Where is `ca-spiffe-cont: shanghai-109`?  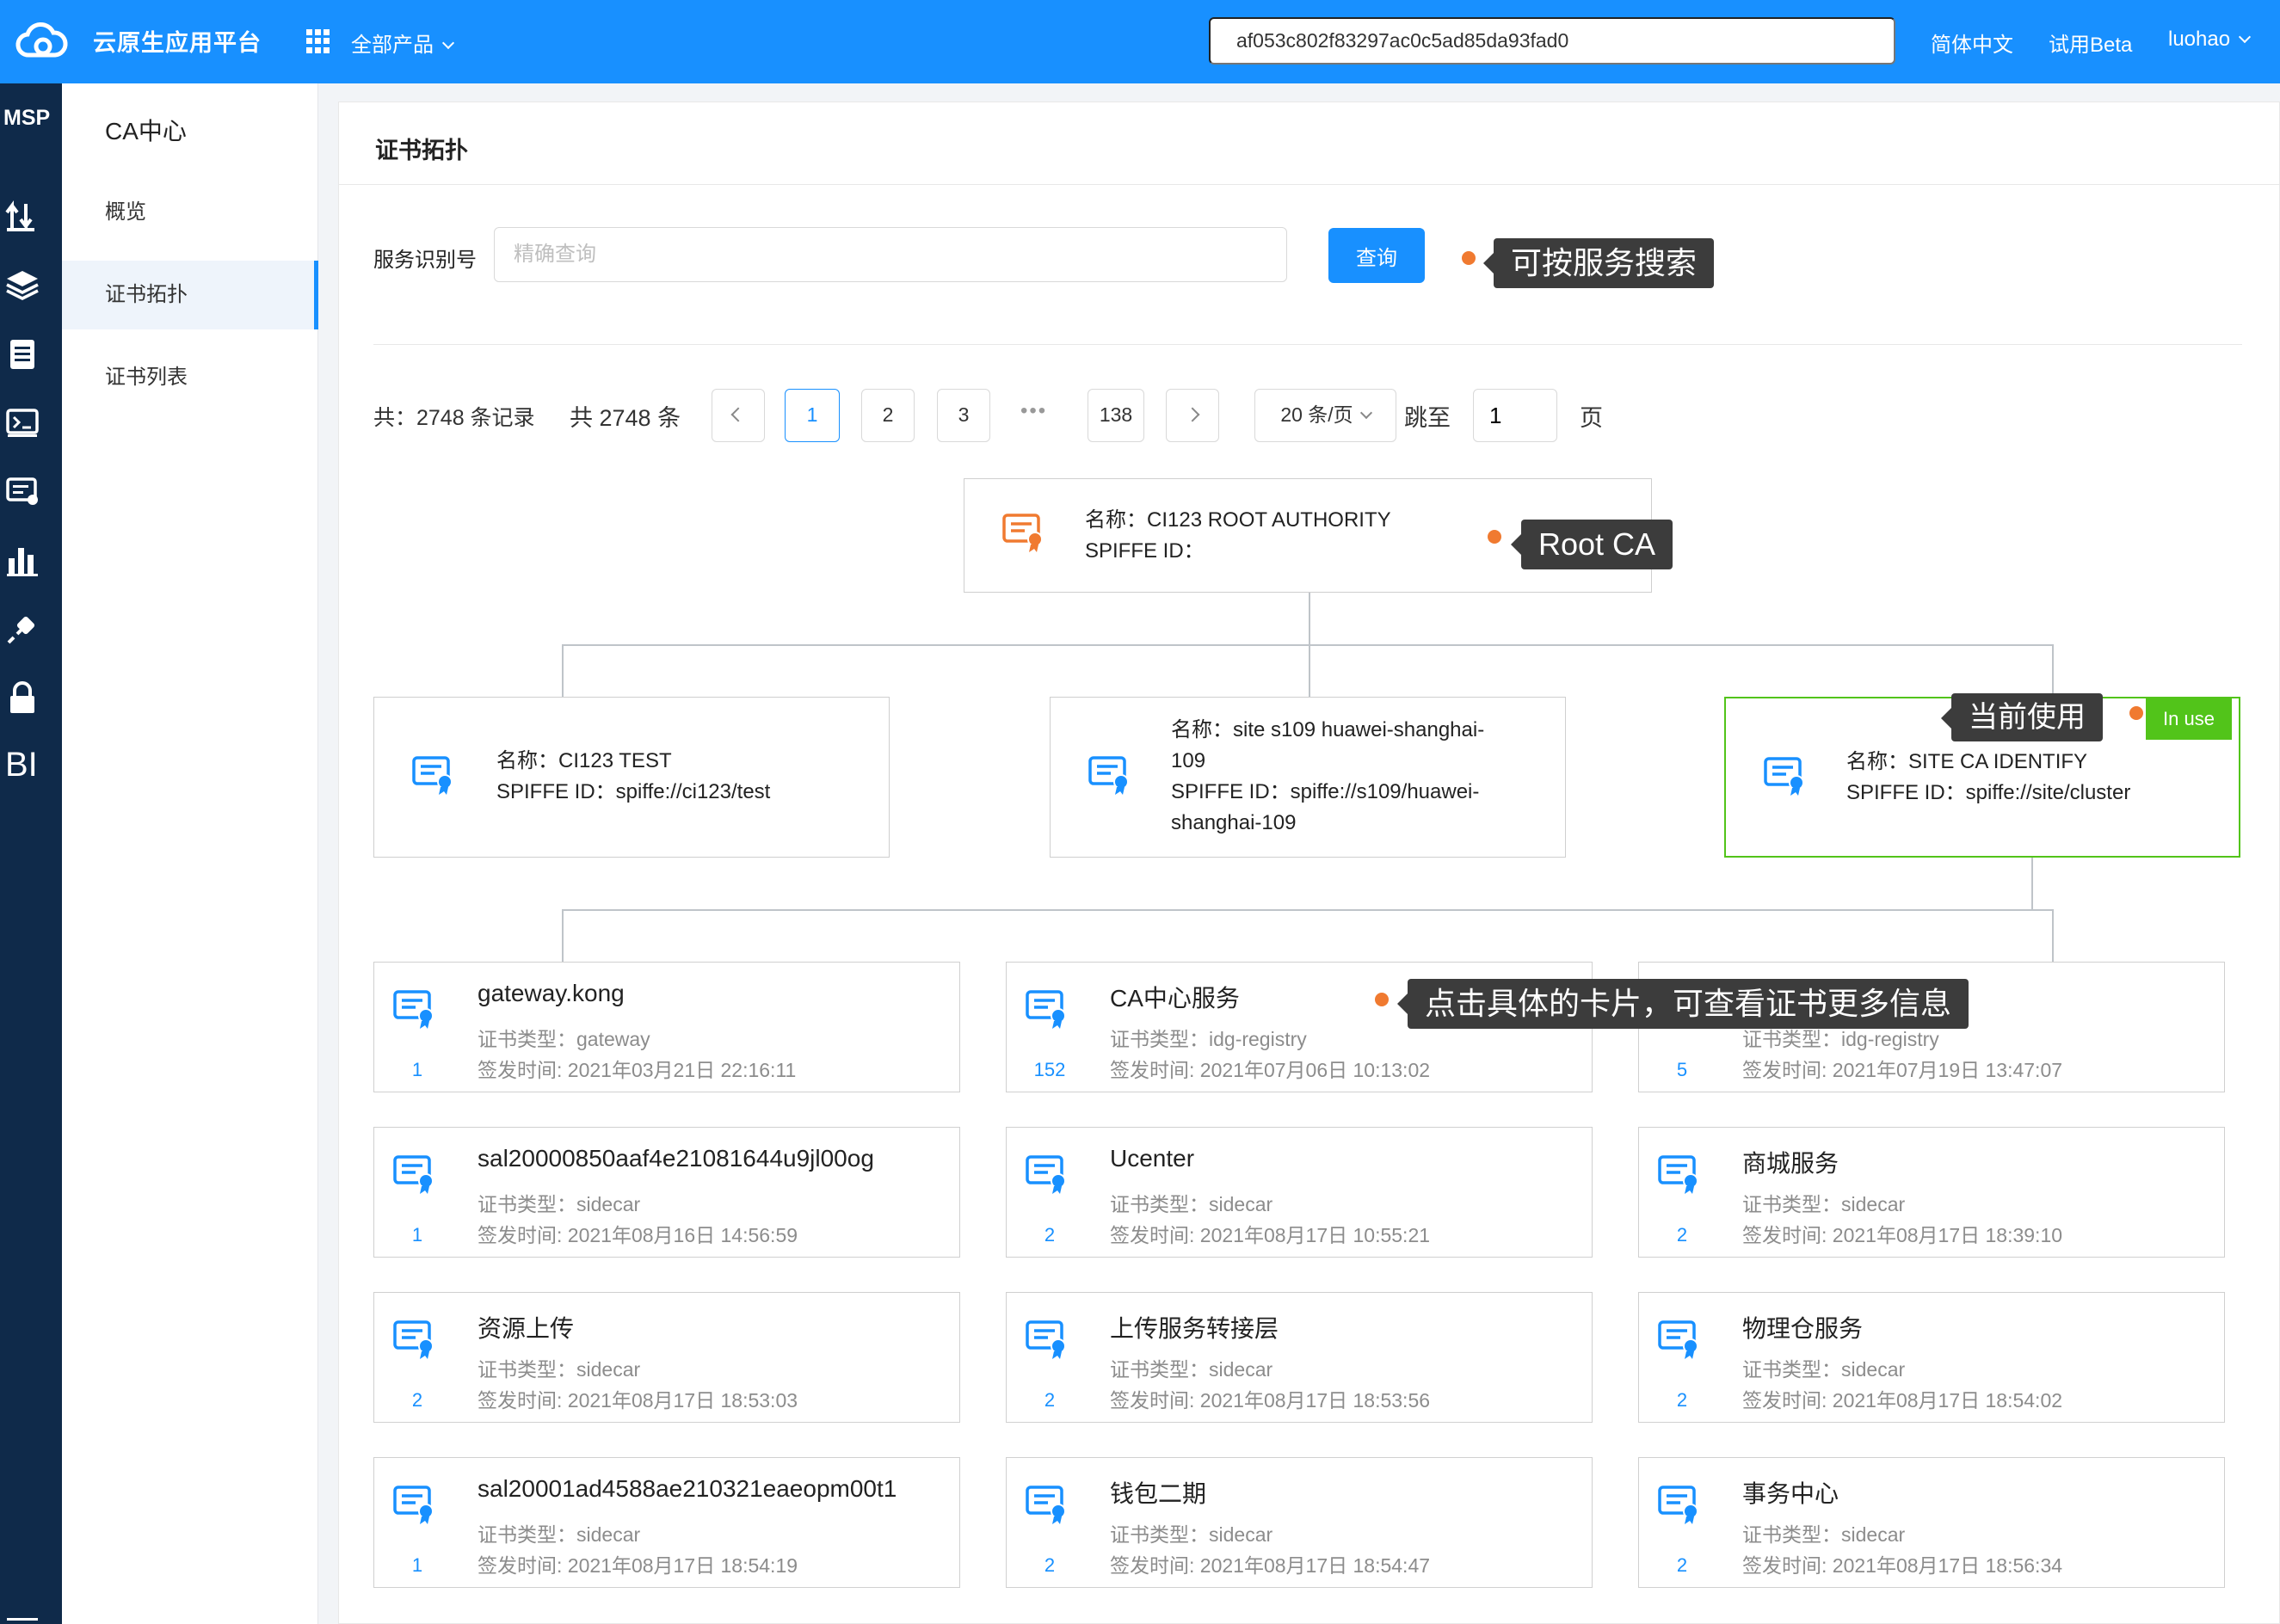 ca-spiffe-cont: shanghai-109 is located at coordinates (1234, 822).